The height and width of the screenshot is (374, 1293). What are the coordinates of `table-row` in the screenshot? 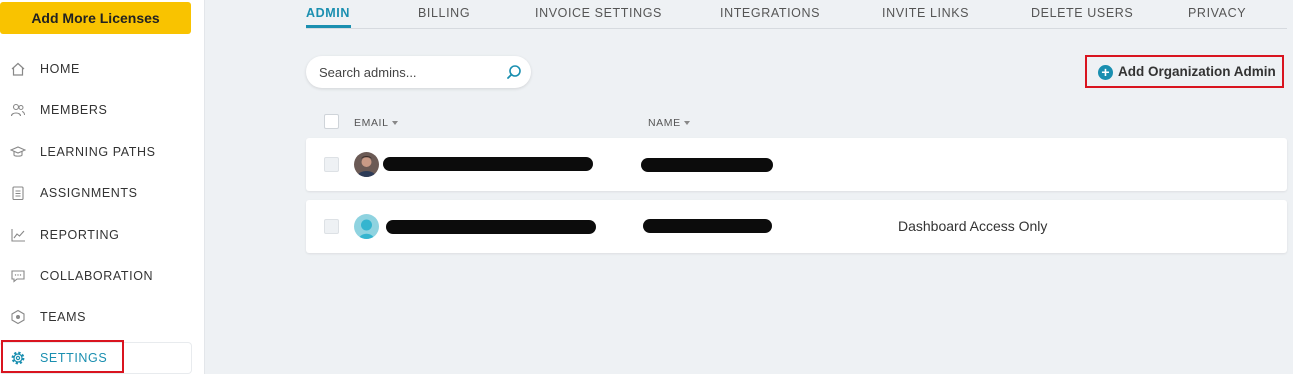 It's located at (796, 164).